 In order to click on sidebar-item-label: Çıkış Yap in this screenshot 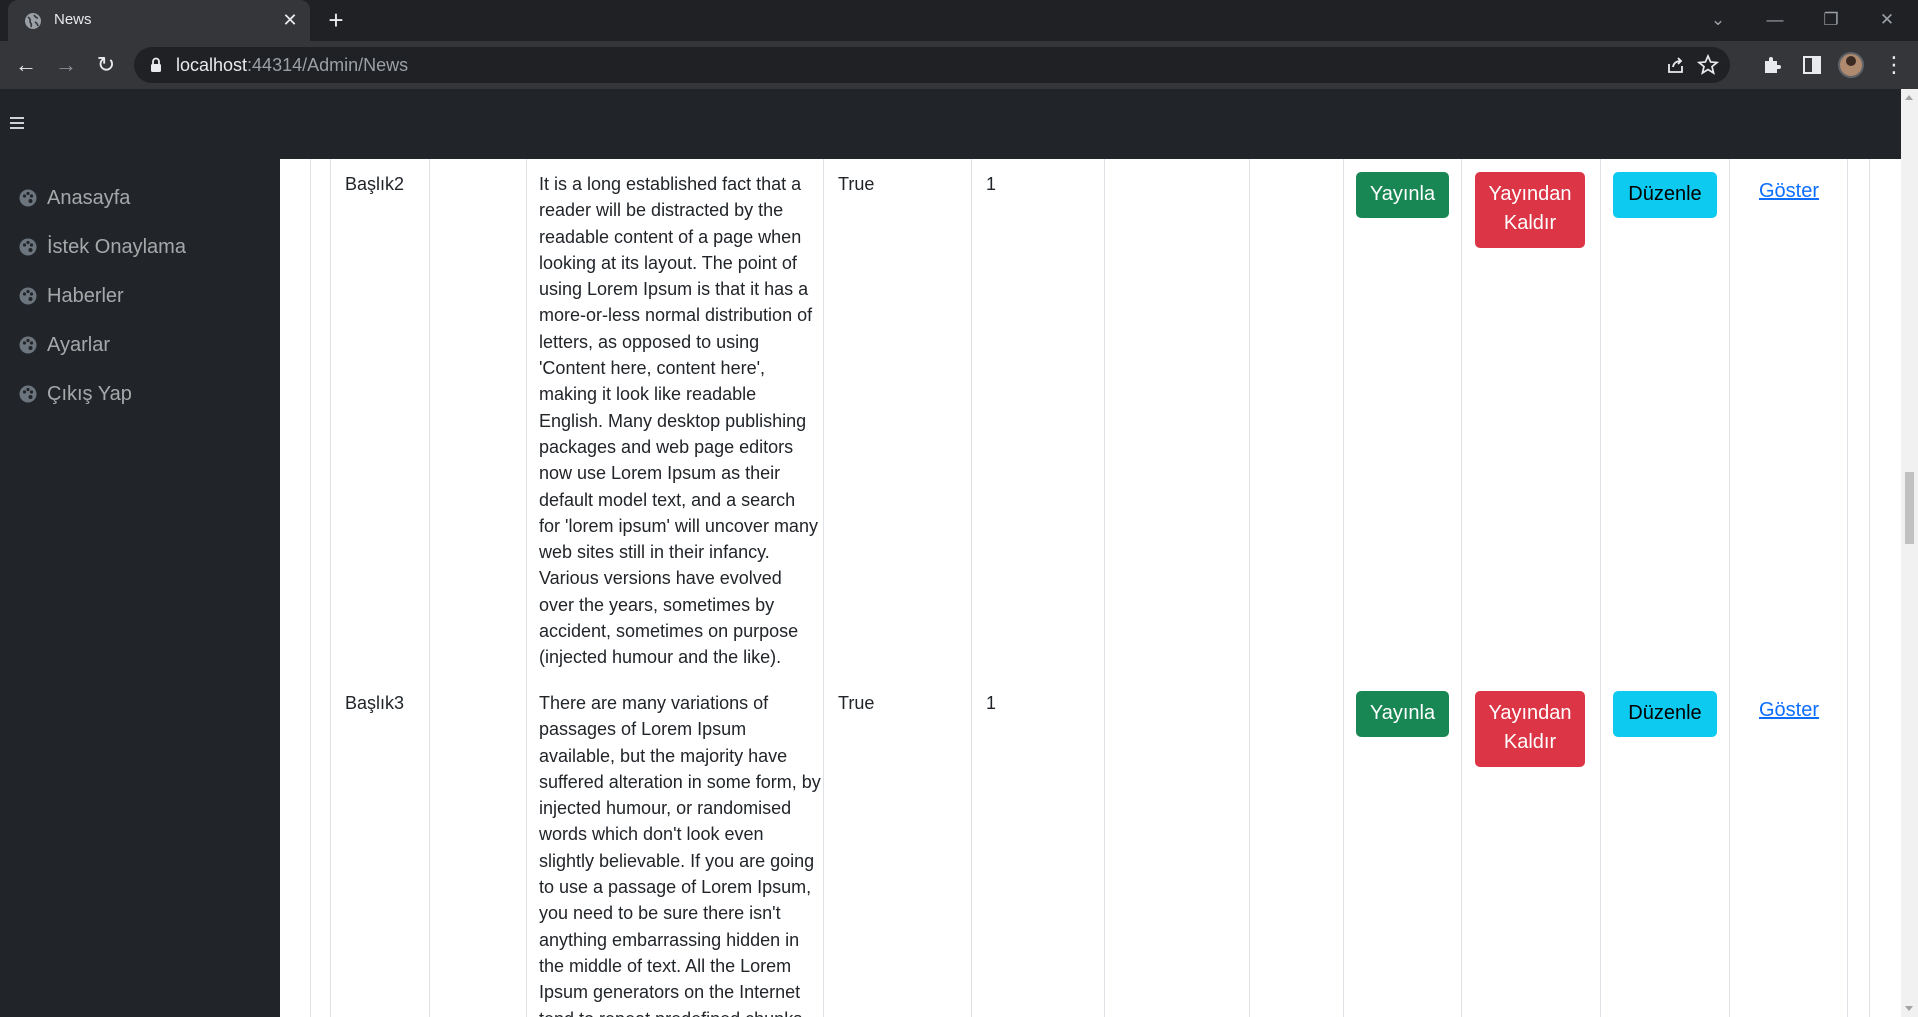, I will do `click(89, 394)`.